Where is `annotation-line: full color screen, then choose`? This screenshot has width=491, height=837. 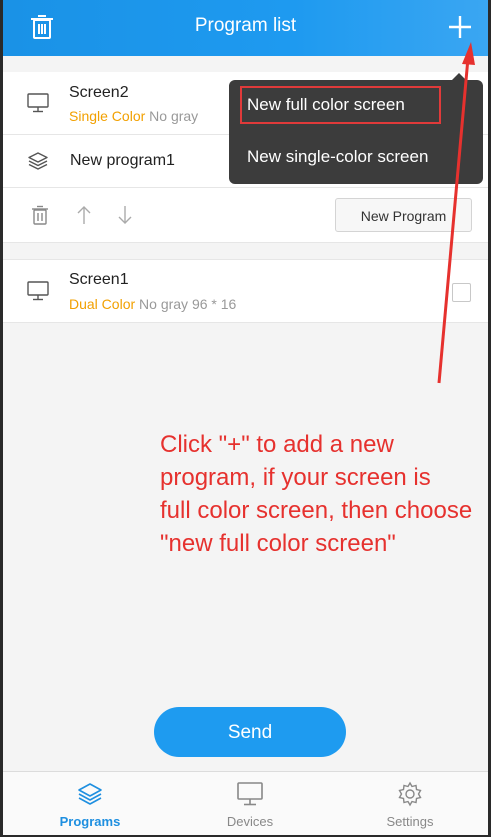 annotation-line: full color screen, then choose is located at coordinates (316, 510).